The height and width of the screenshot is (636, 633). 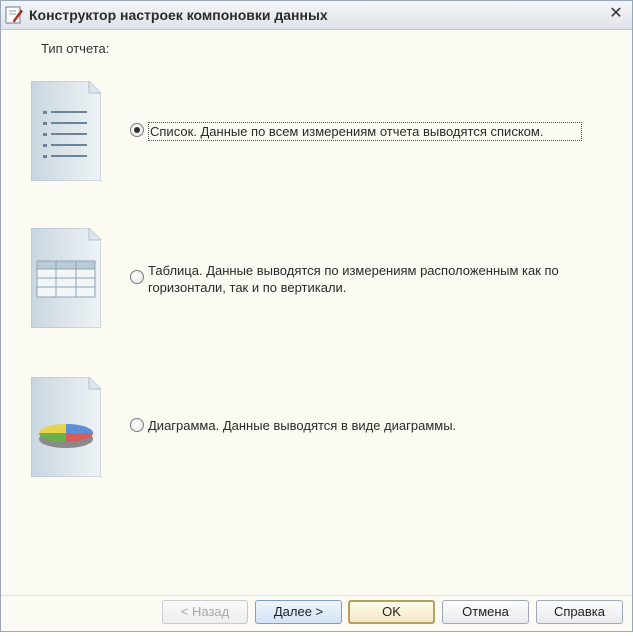 What do you see at coordinates (75, 48) in the screenshot?
I see `report-type-label: Тип отчета:` at bounding box center [75, 48].